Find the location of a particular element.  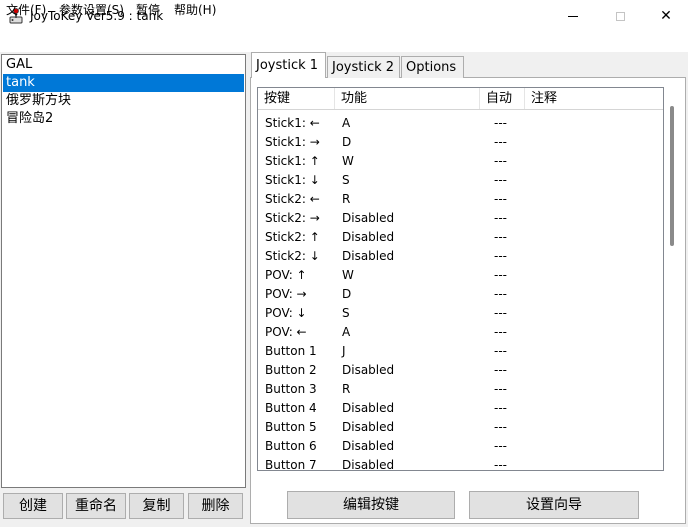

menu-bar is located at coordinates (344, 42).